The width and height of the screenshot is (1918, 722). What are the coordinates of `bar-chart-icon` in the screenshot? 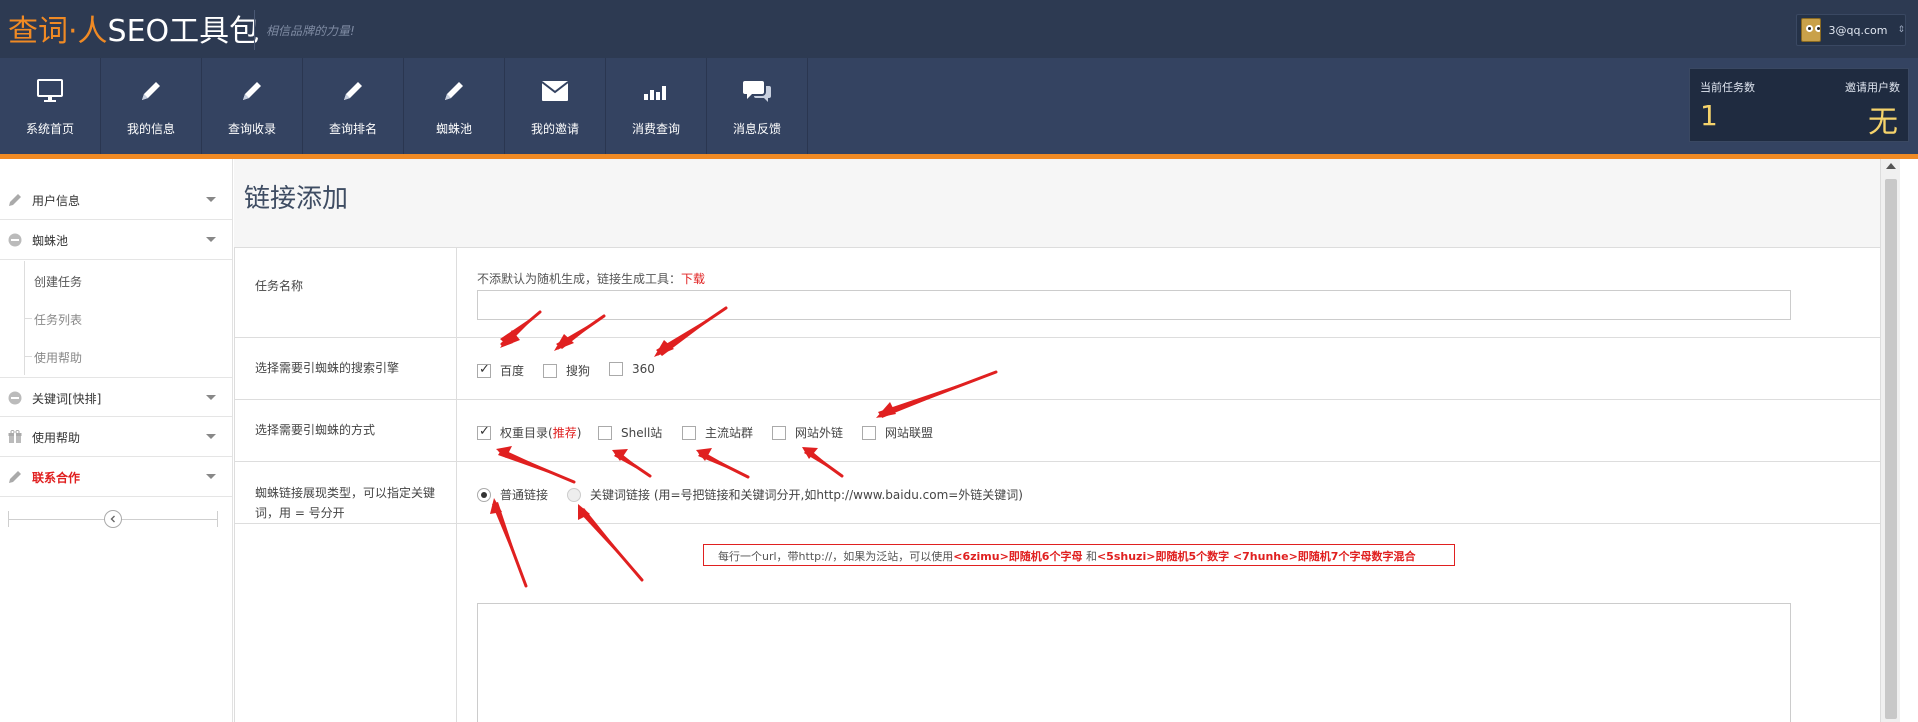 It's located at (656, 91).